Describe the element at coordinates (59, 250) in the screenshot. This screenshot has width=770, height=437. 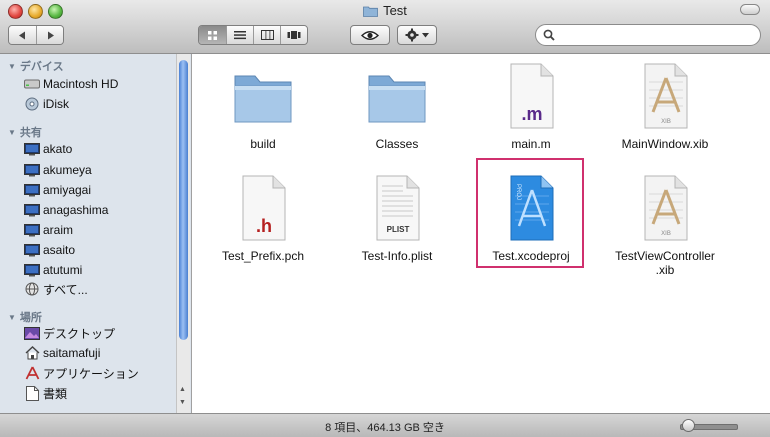
I see `sidebar-item-label: asaito` at that location.